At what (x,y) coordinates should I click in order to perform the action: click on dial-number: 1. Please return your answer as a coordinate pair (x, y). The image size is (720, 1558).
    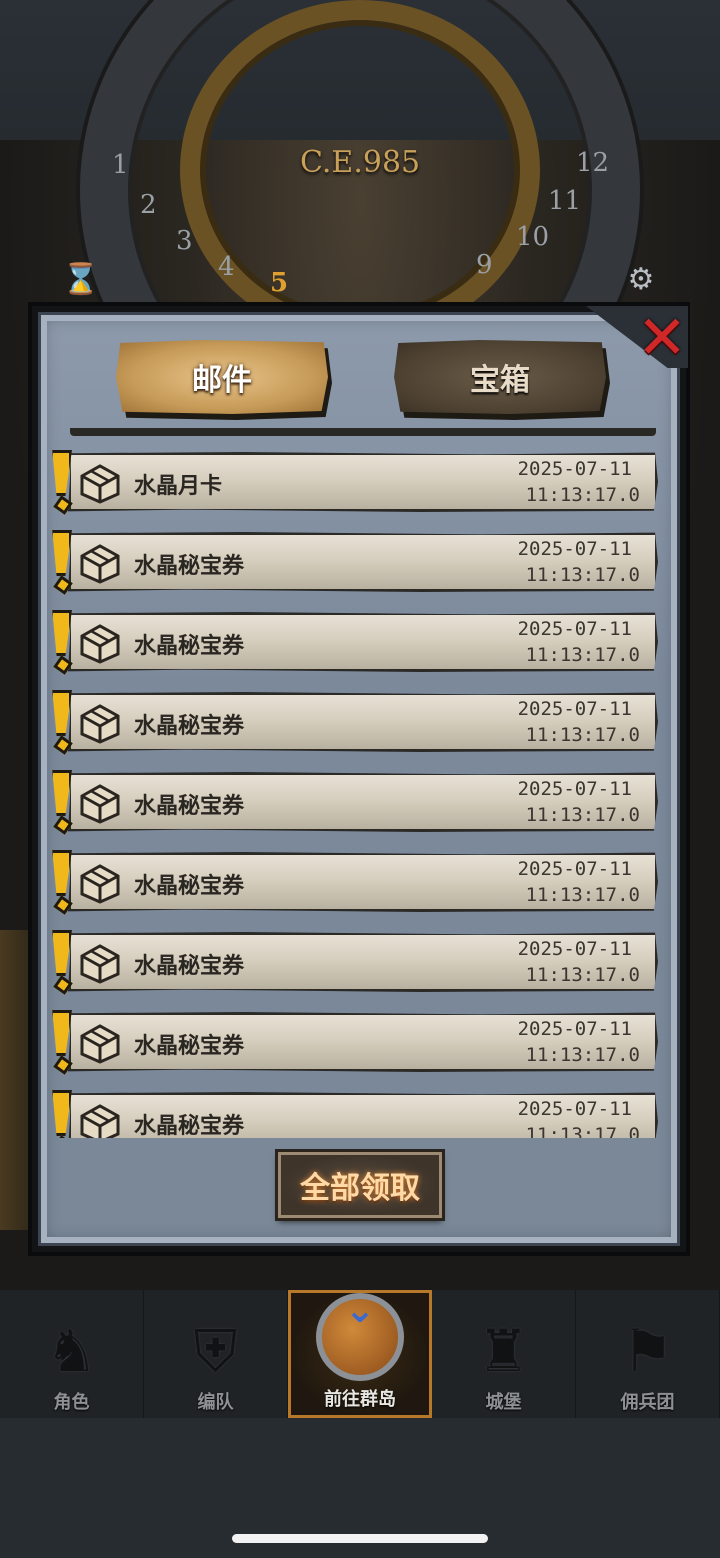
    Looking at the image, I should click on (120, 165).